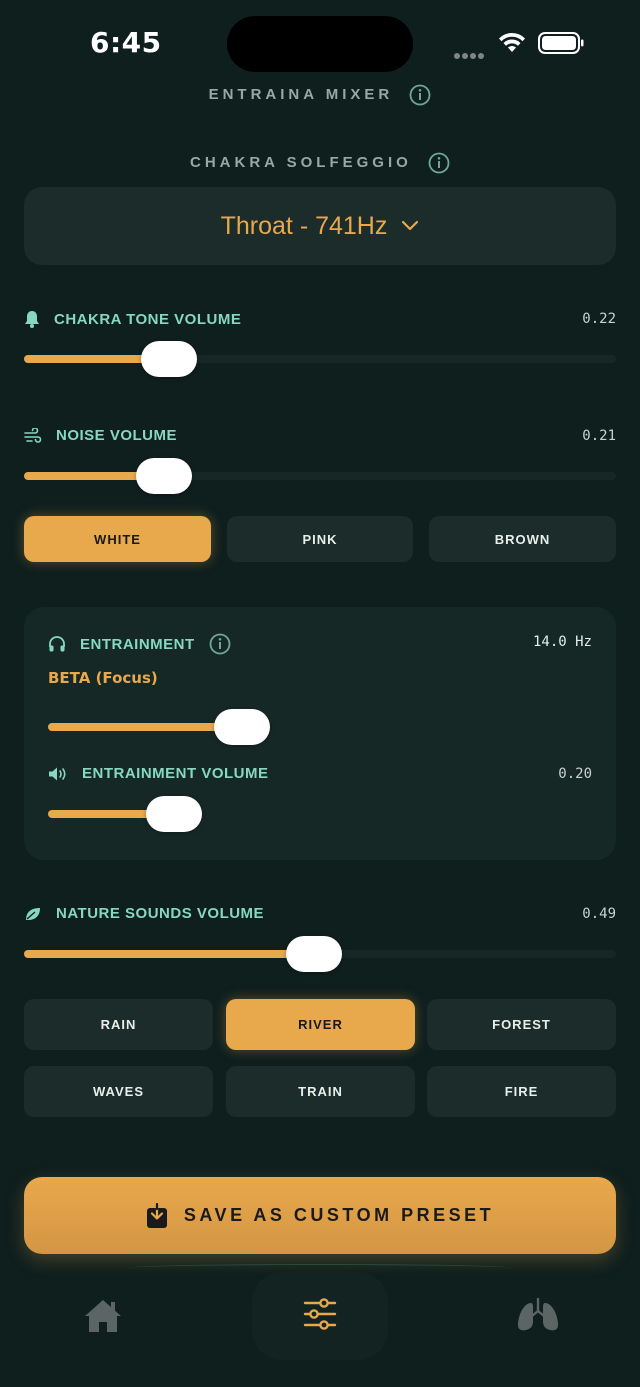 This screenshot has width=640, height=1387. Describe the element at coordinates (339, 1215) in the screenshot. I see `save-preset-label: SAVE AS CUSTOM PRESET` at that location.